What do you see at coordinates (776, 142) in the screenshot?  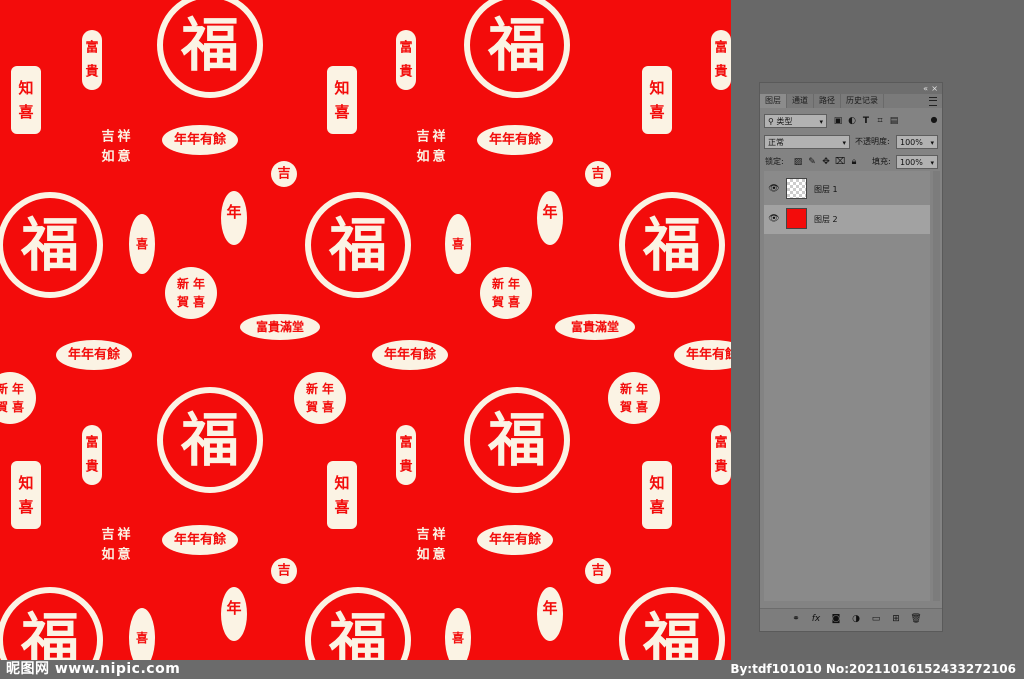 I see `blend-mode-label: 正常` at bounding box center [776, 142].